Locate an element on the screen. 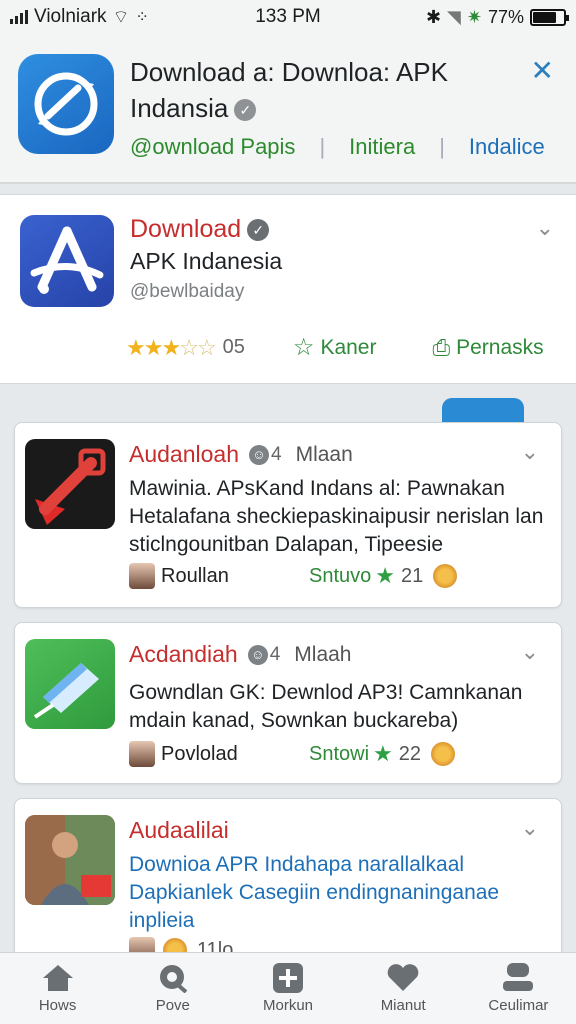 This screenshot has height=1024, width=576. battery-percent: 77% is located at coordinates (505, 16).